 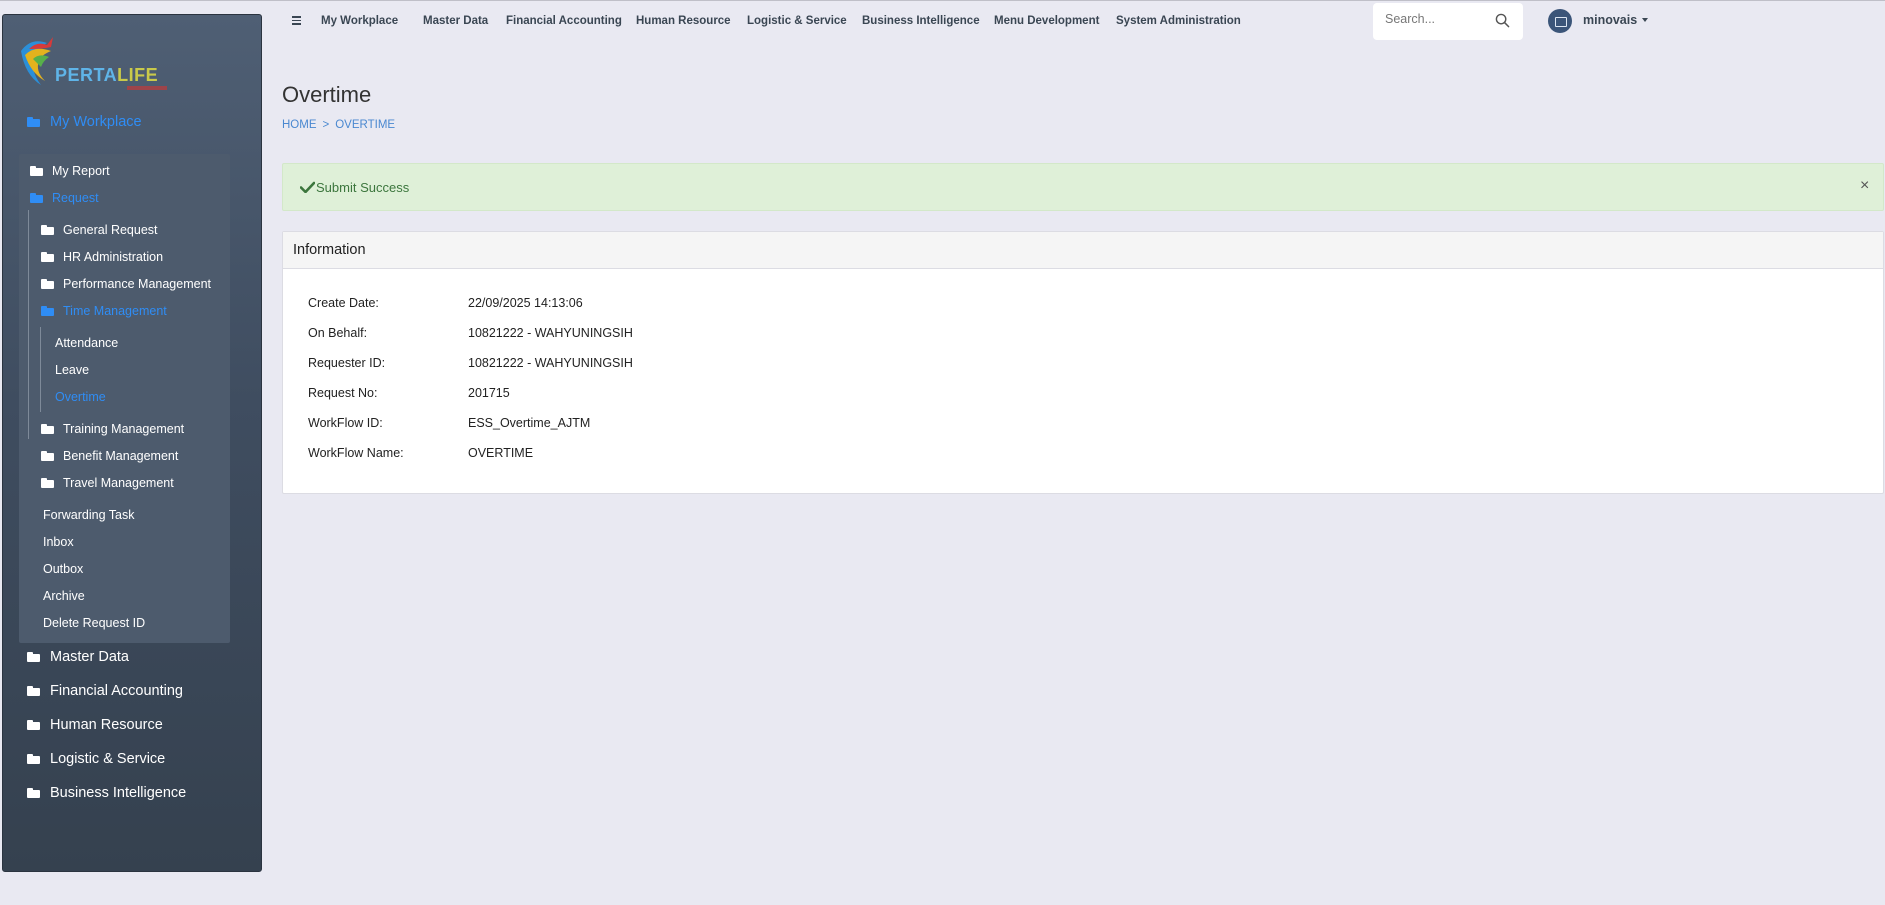 I want to click on sidebar-item-label: Delete Request ID, so click(x=94, y=623).